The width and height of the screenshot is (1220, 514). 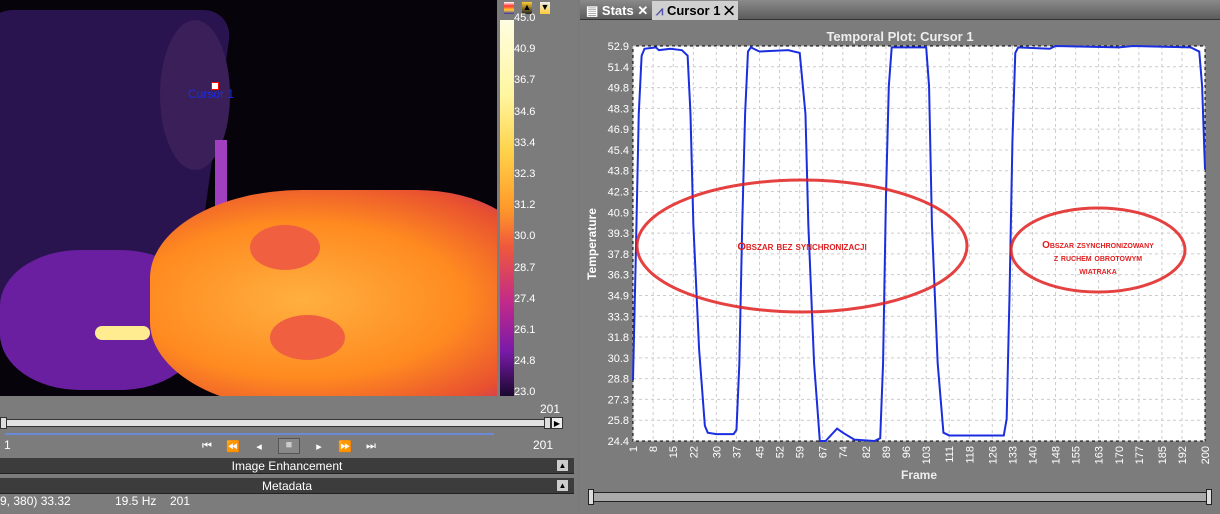 What do you see at coordinates (35, 501) in the screenshot?
I see `cursor-readout: 9, 380) 33.32` at bounding box center [35, 501].